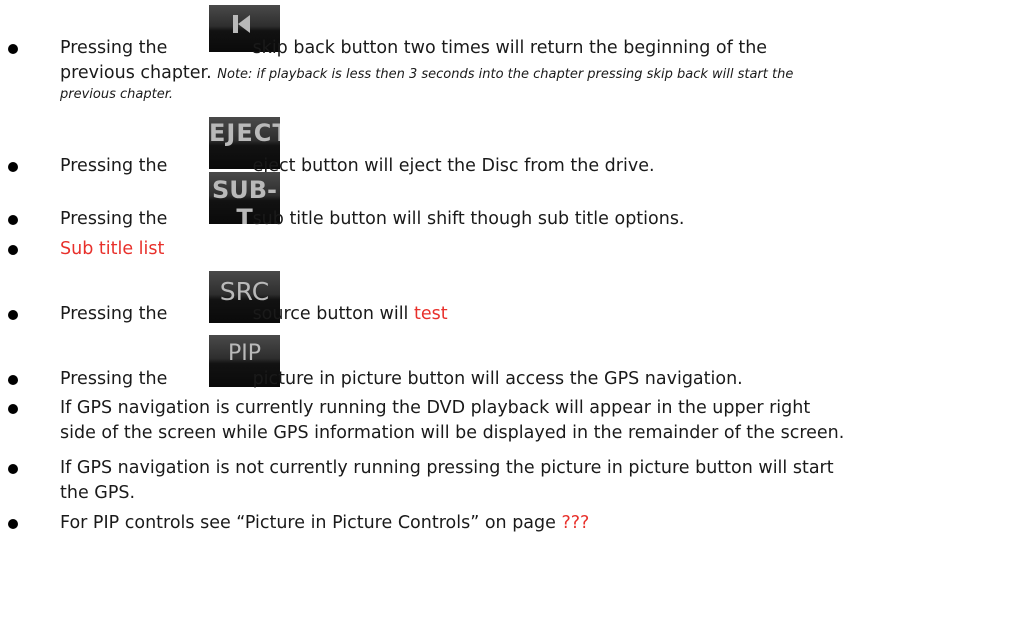  I want to click on item-text: previous chapter., so click(139, 73).